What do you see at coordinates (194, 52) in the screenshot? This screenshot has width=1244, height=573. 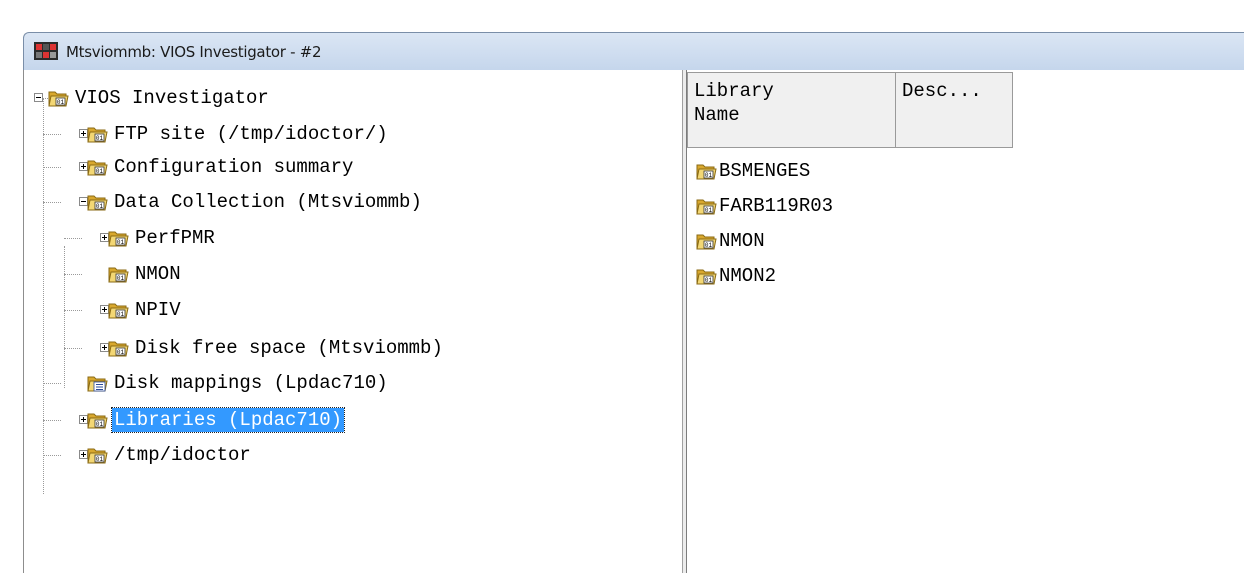 I see `window-title: Mtsviommb: VIOS Investigator - #2` at bounding box center [194, 52].